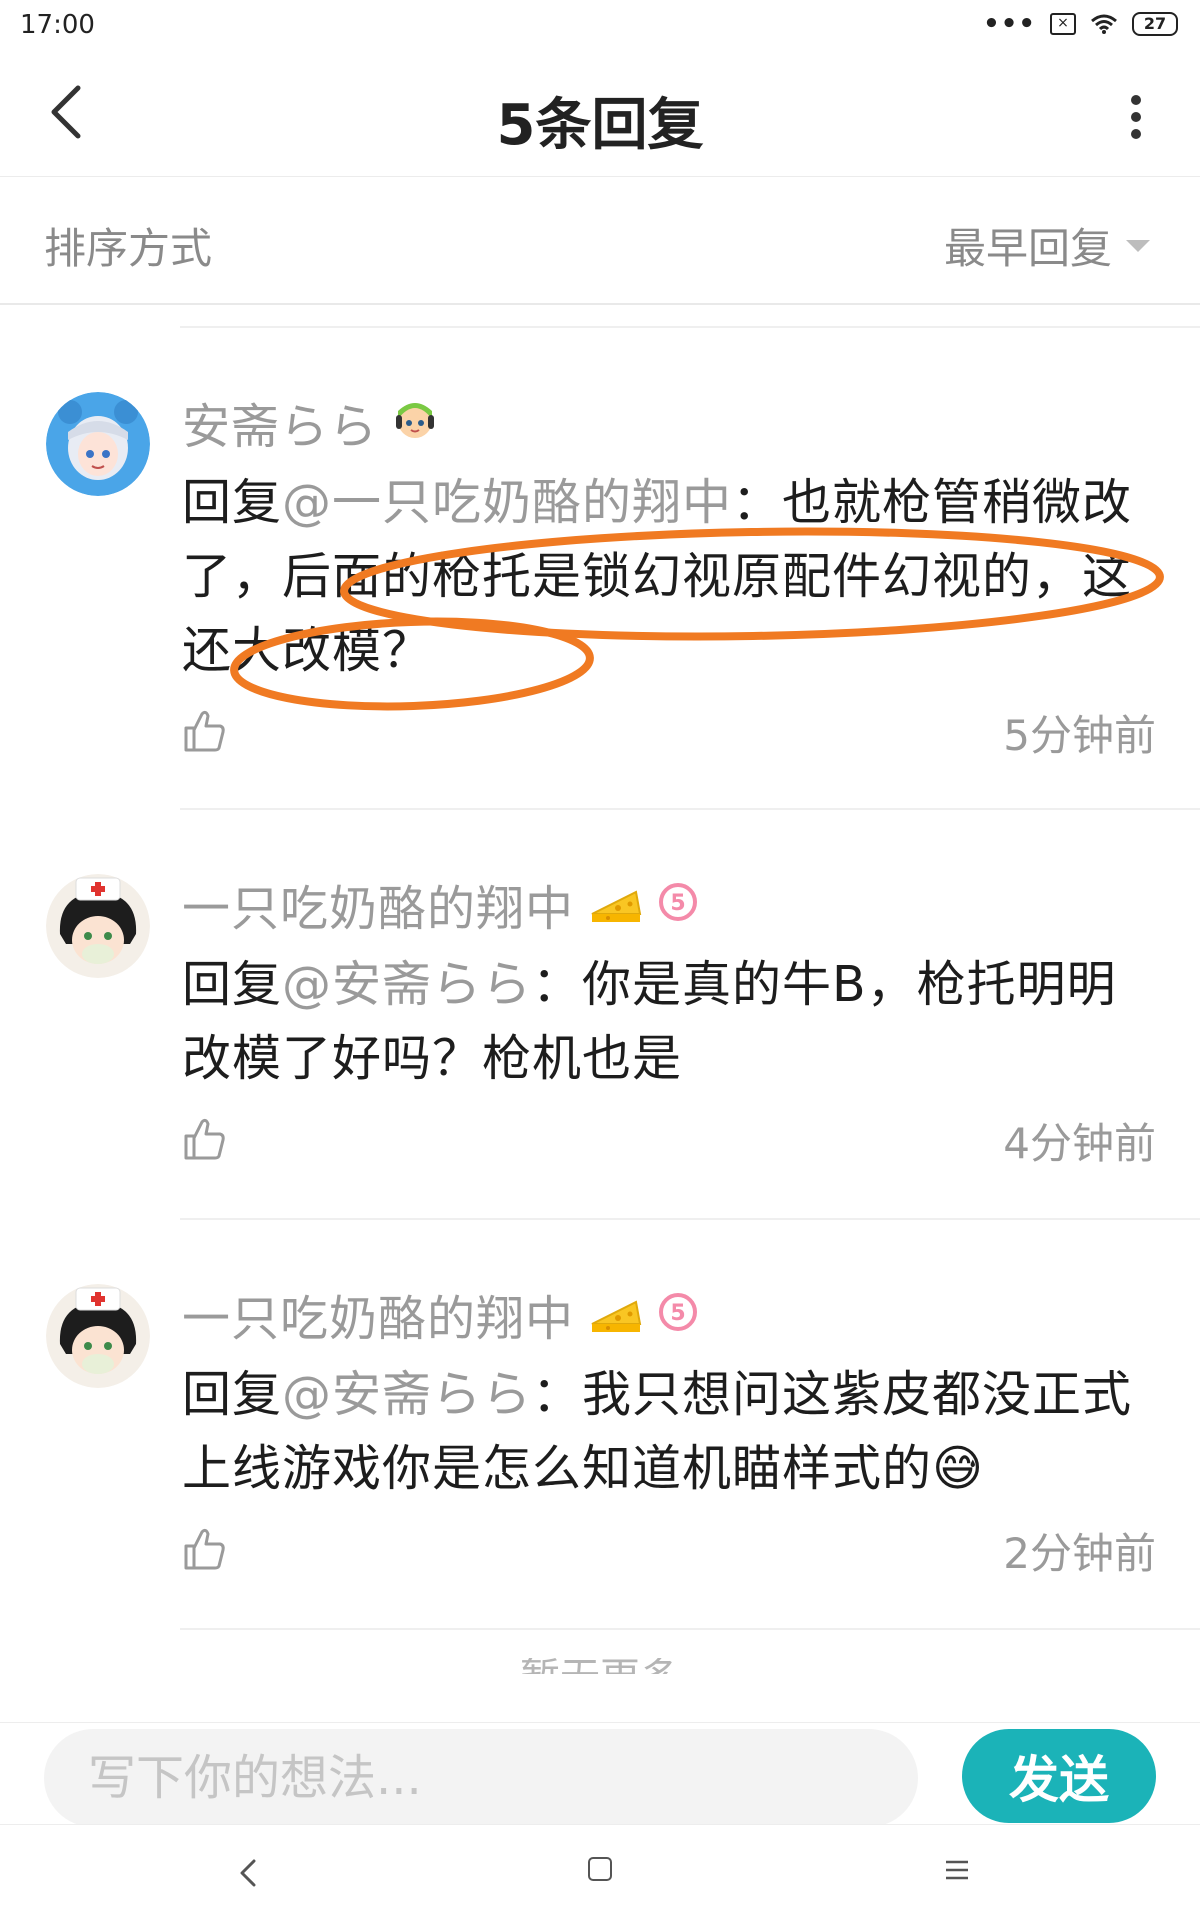  What do you see at coordinates (415, 422) in the screenshot?
I see `character-badge-icon` at bounding box center [415, 422].